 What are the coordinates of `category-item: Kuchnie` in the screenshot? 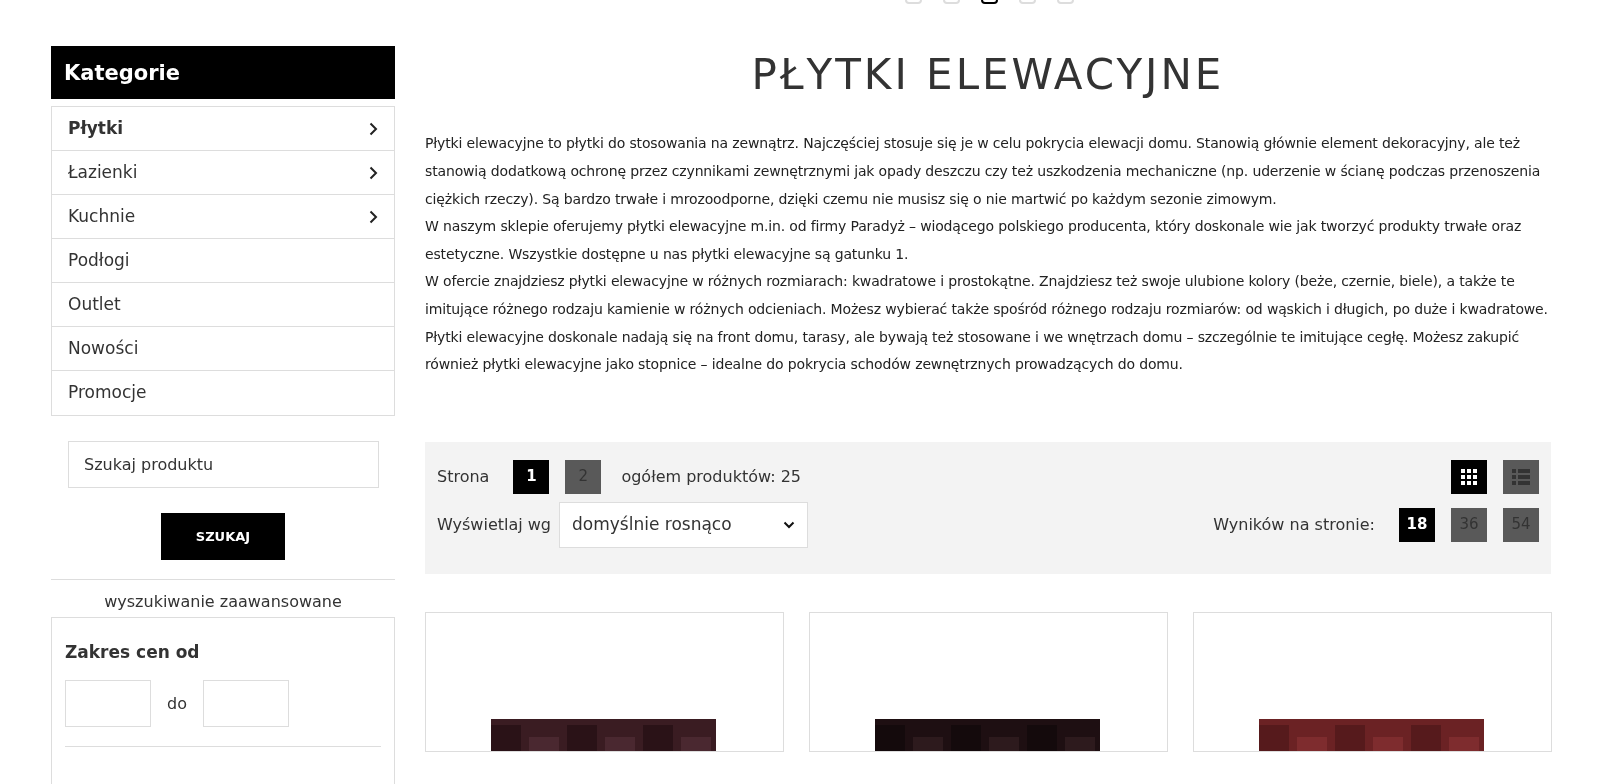 It's located at (223, 217).